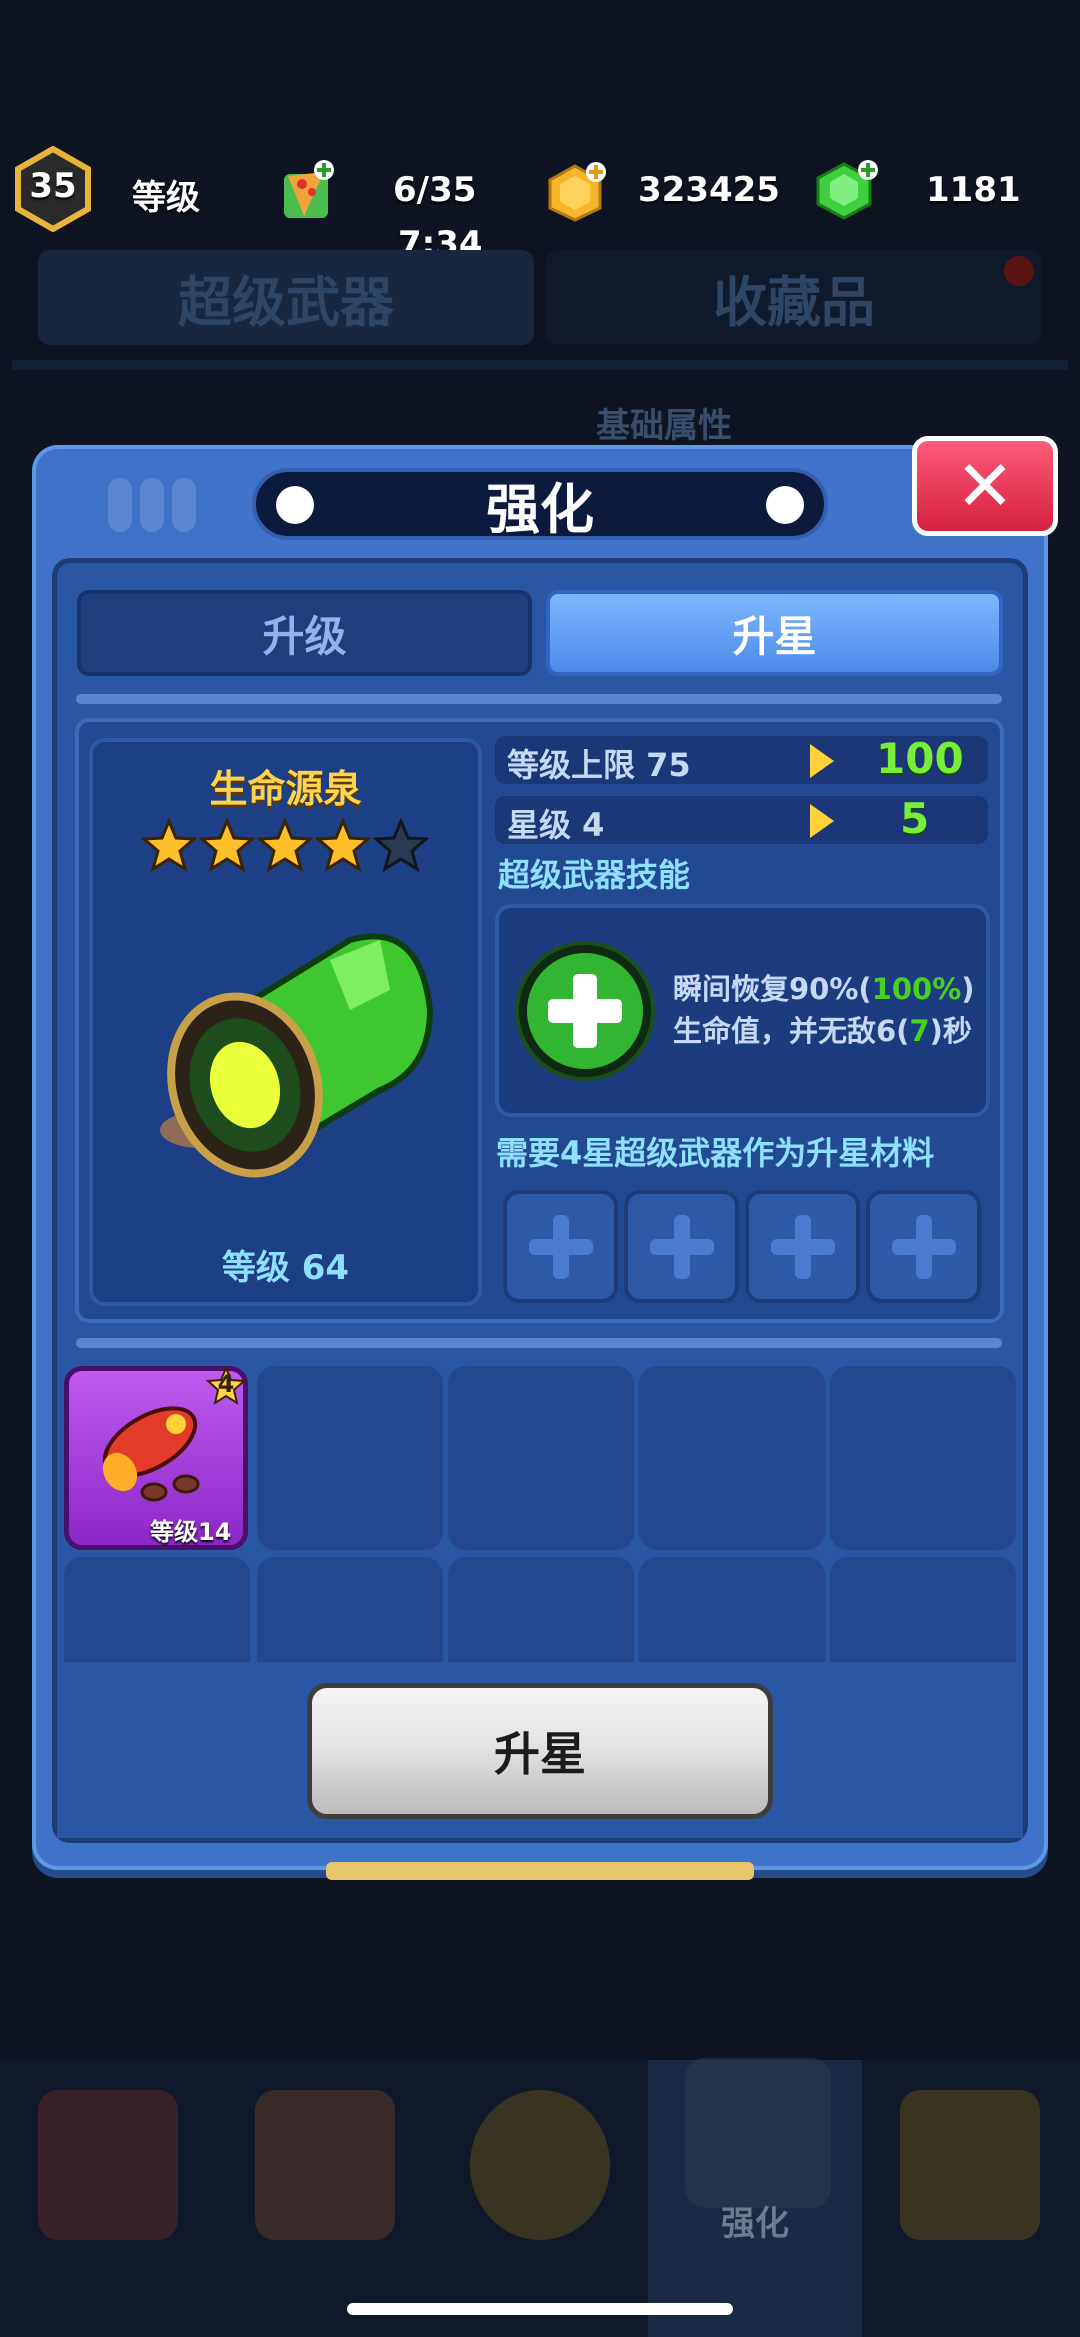 The image size is (1080, 2337). I want to click on nav-enhance-label: 强化, so click(755, 2224).